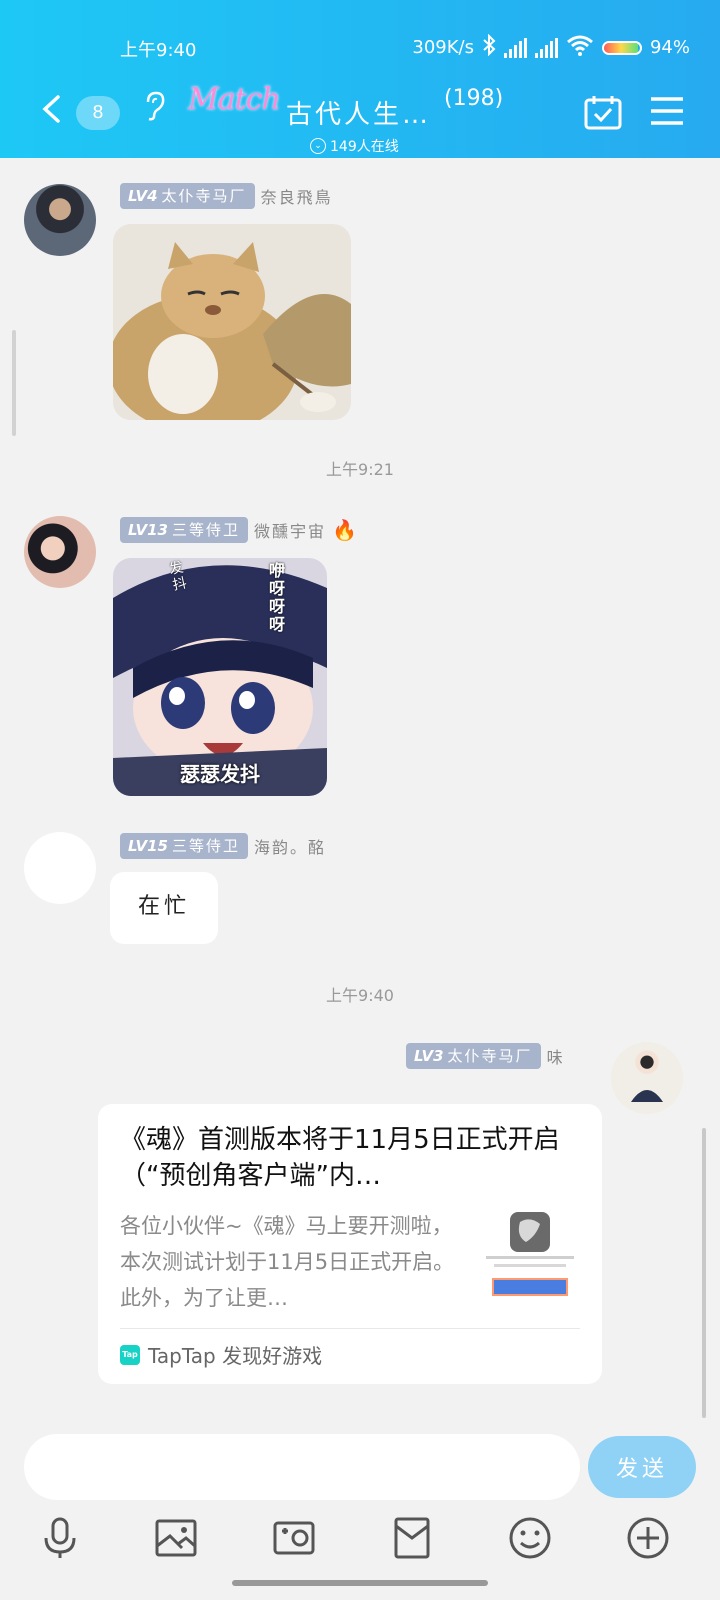  I want to click on fire-emoji: 🔥, so click(344, 530).